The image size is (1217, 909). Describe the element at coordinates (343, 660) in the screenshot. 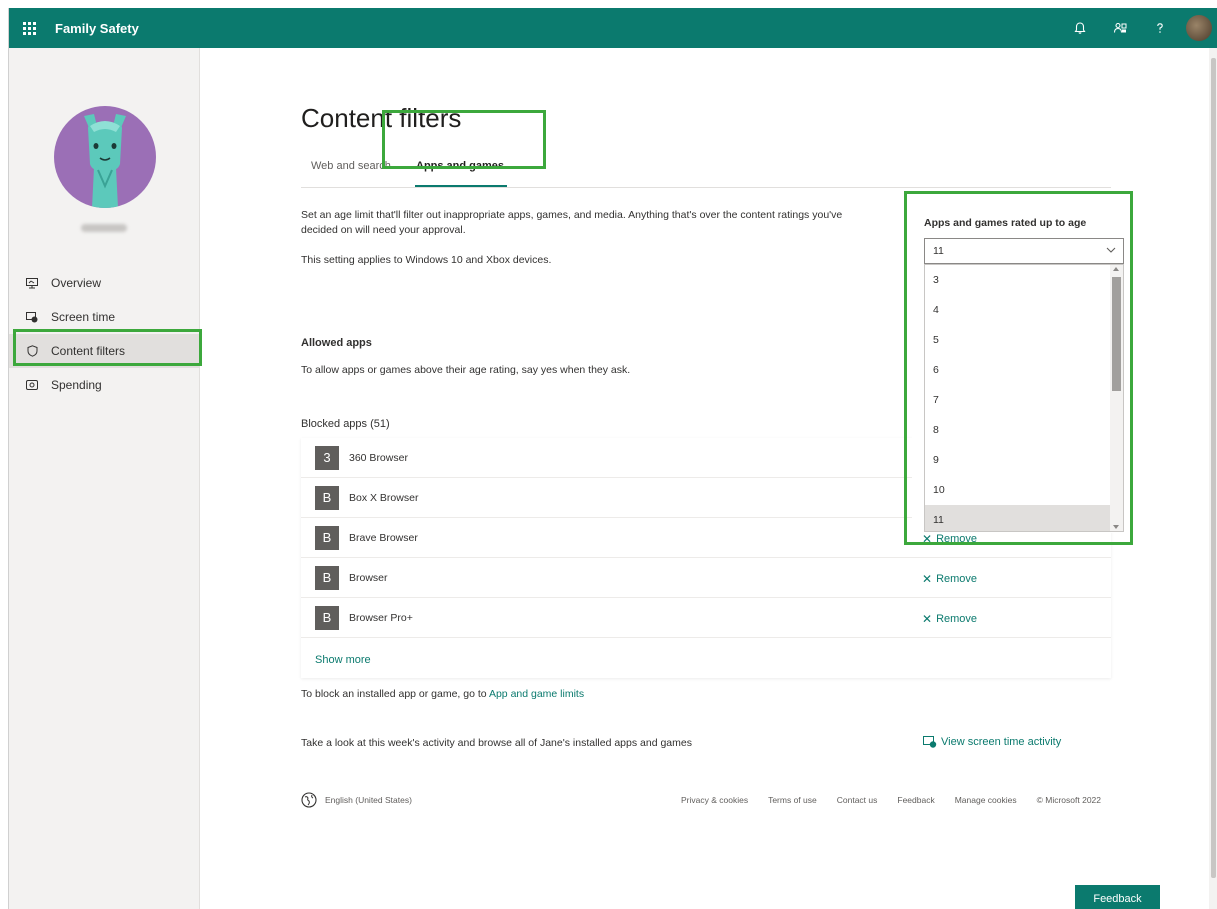

I see `show-more-link: Show more` at that location.